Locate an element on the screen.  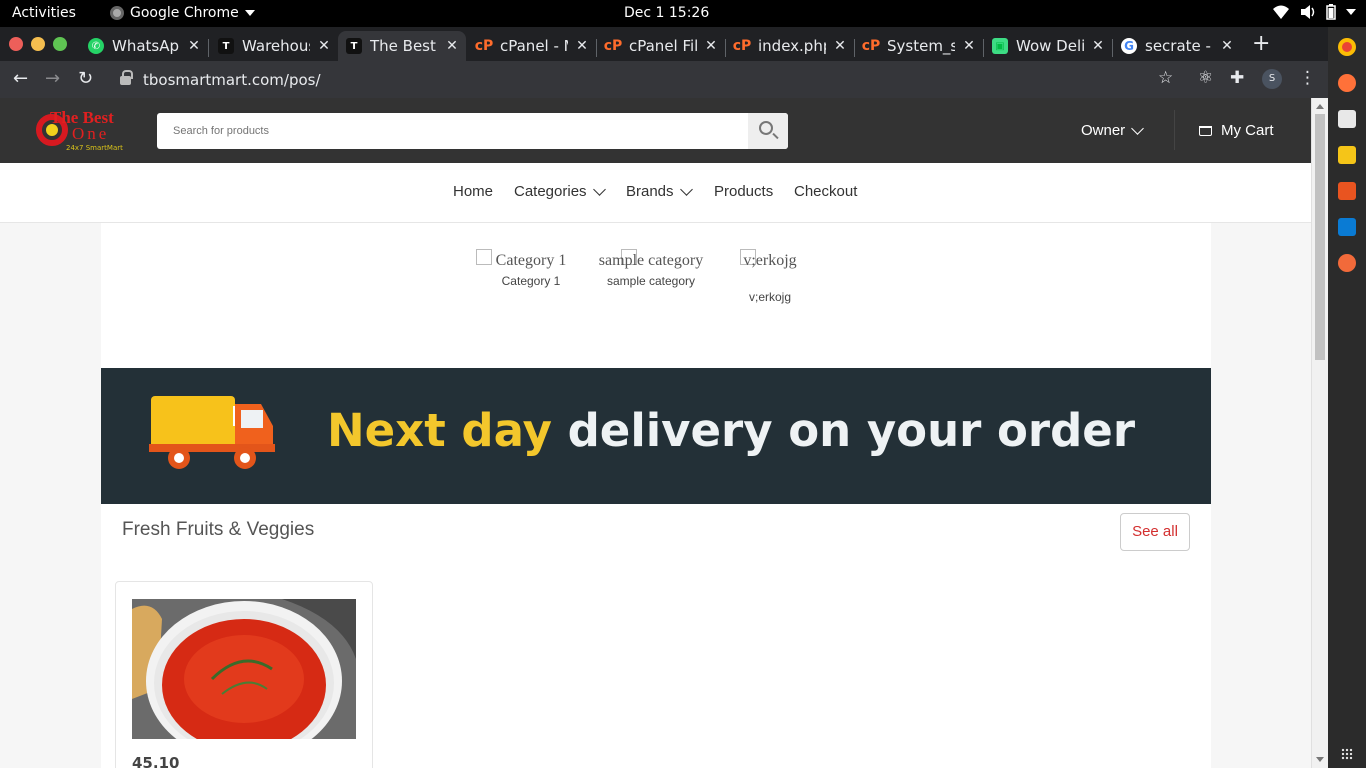
new-tab-button: + is located at coordinates (1261, 43).